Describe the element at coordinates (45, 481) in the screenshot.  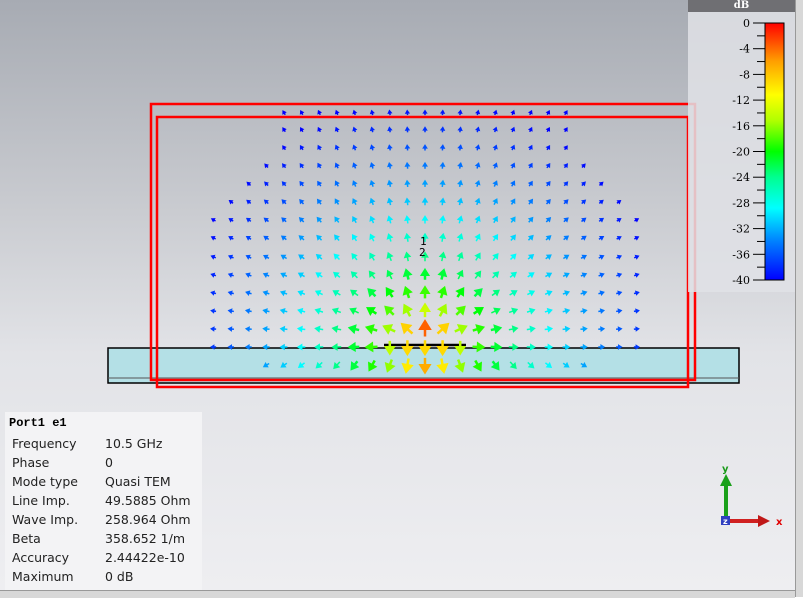
I see `info-key: Mode type` at that location.